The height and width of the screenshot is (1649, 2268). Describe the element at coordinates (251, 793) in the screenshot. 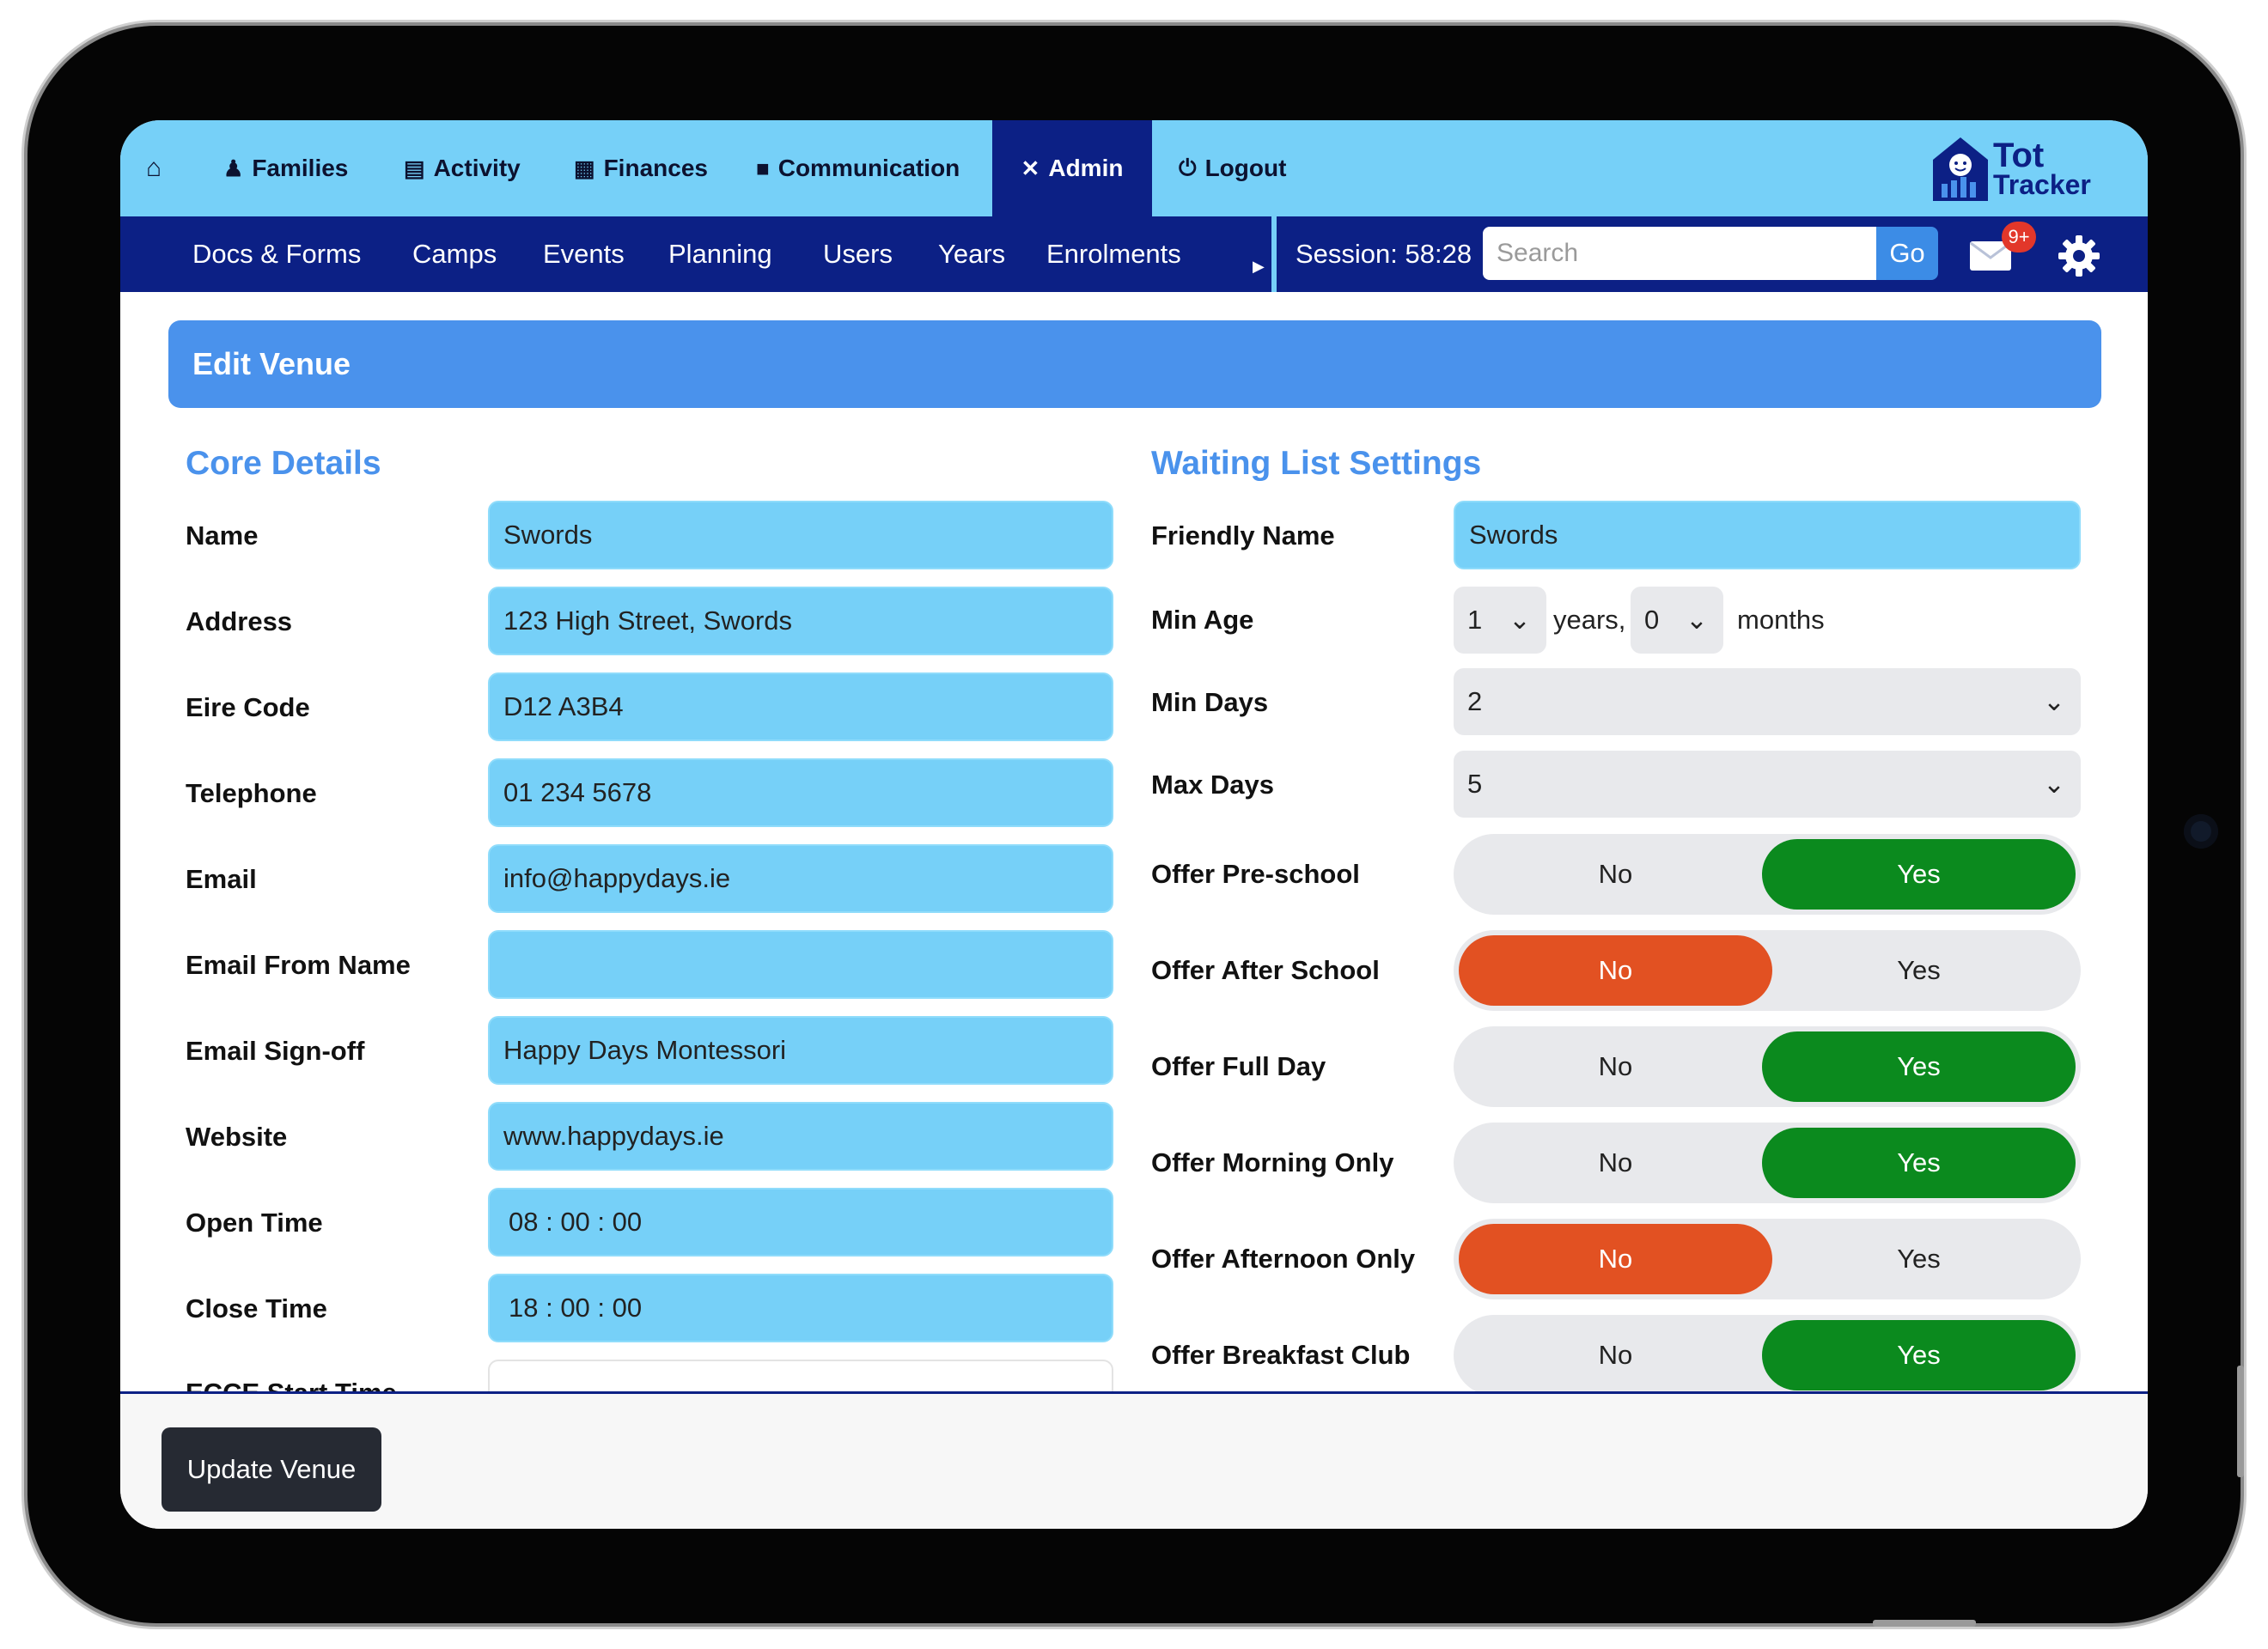

I see `telephone-label: Telephone` at that location.